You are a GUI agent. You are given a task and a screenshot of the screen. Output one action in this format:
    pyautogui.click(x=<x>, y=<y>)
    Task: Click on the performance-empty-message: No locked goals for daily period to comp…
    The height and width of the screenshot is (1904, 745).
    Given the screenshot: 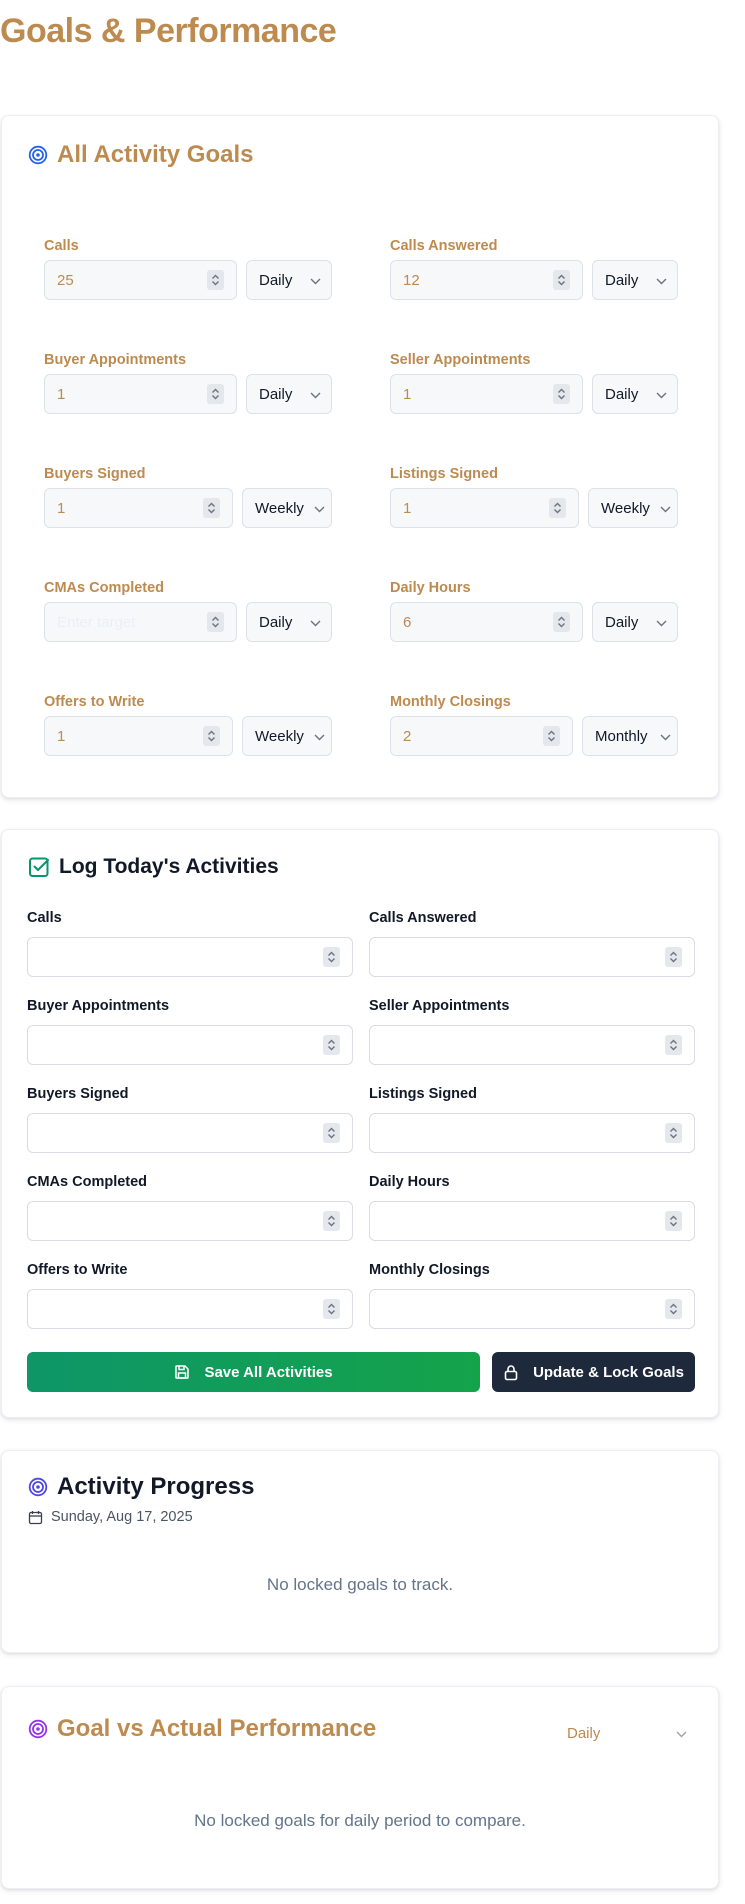 What is the action you would take?
    pyautogui.click(x=360, y=1820)
    